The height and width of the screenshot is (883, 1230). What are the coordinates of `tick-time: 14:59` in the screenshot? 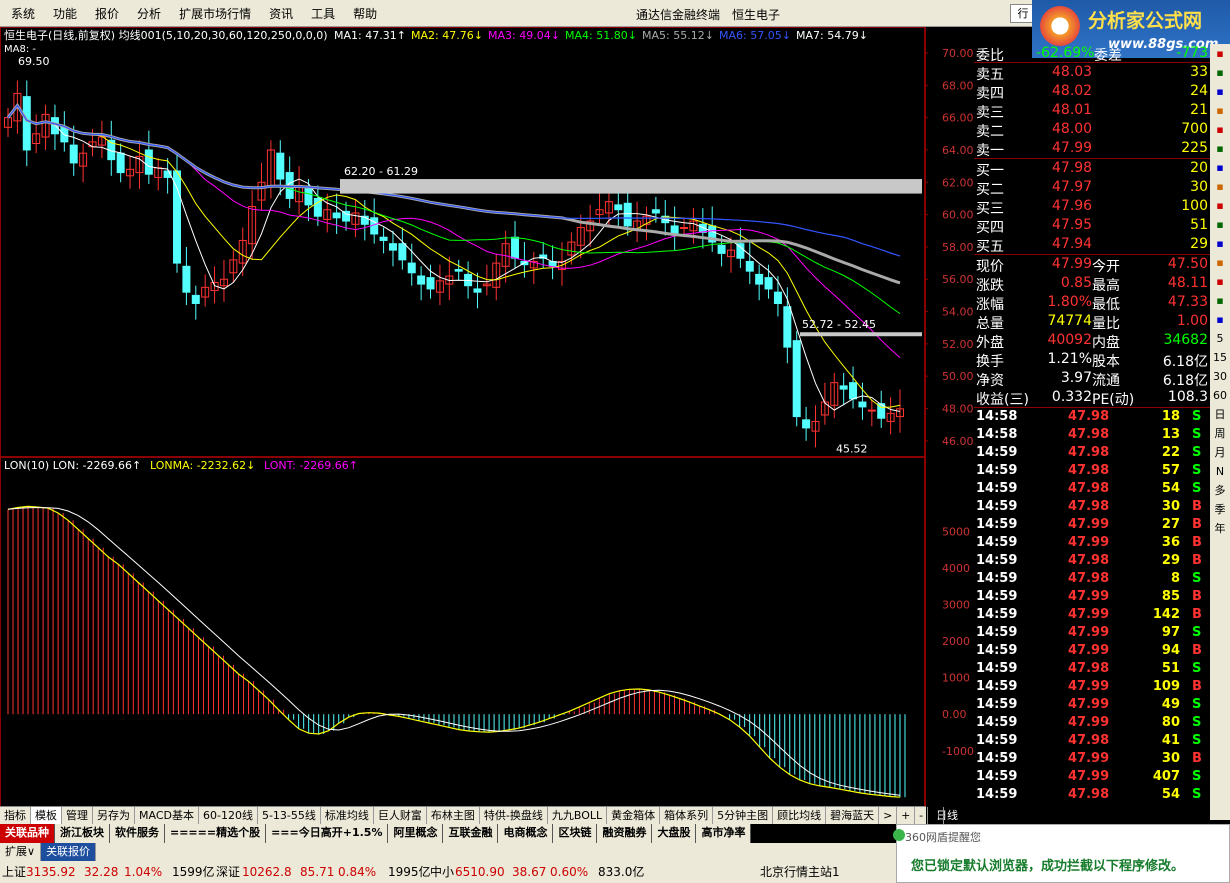 It's located at (997, 614).